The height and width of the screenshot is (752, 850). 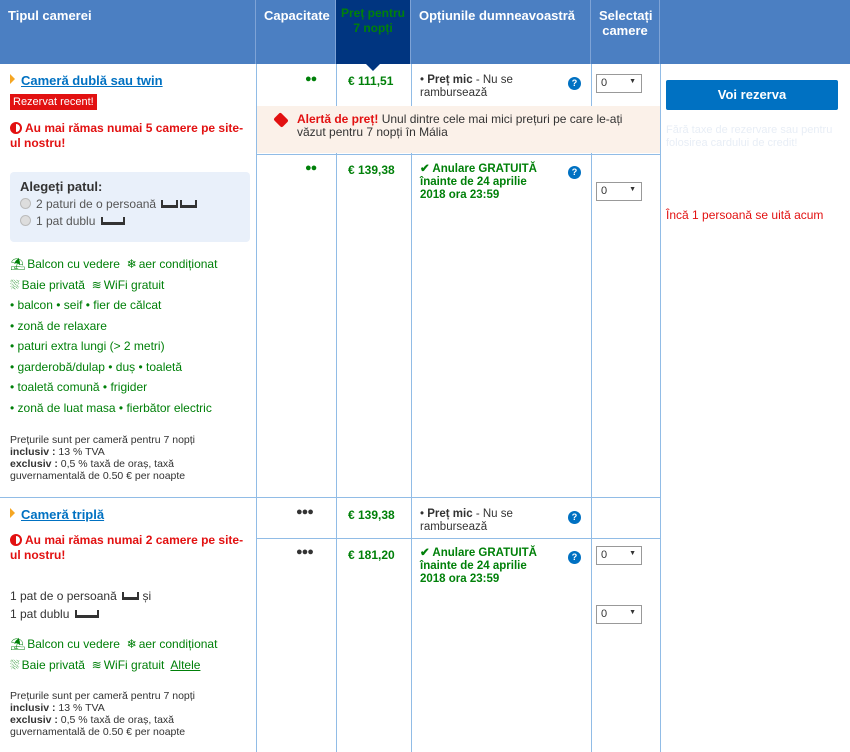 I want to click on room1-opt1-policy: • Preț mic - Nu se rambursează, so click(x=466, y=86).